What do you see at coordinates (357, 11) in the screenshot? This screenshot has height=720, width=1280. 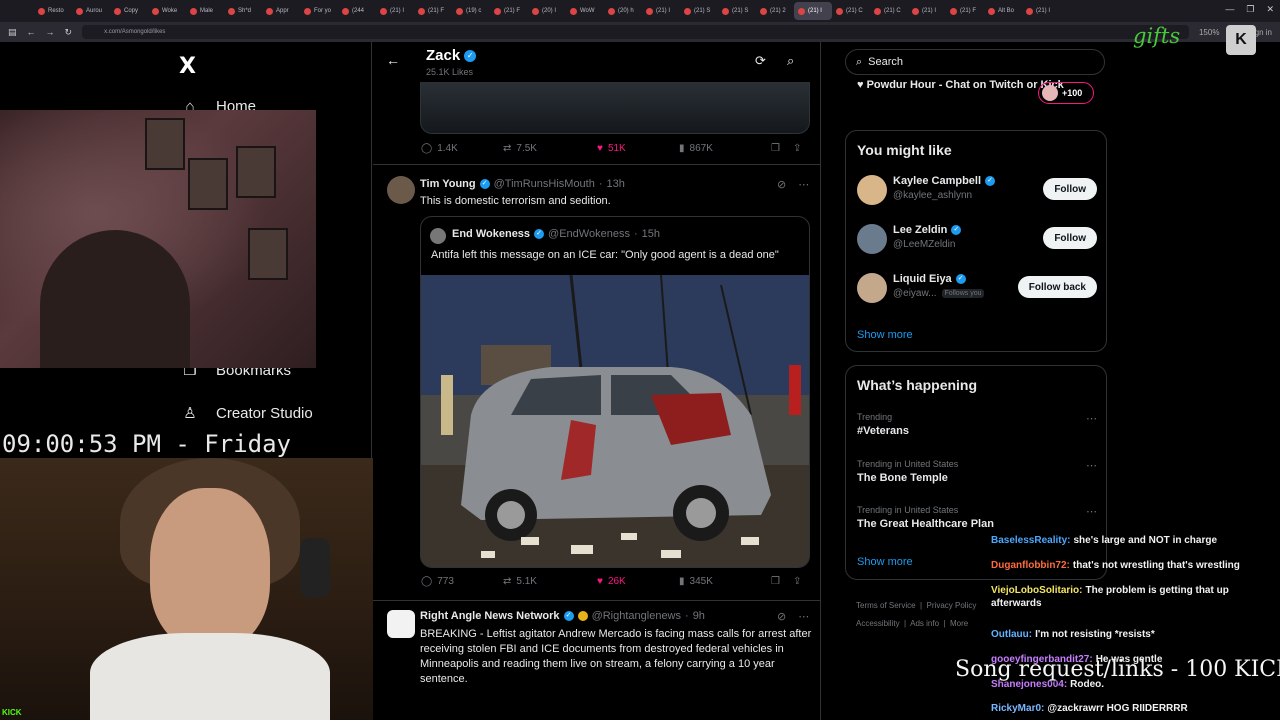 I see `browser-tab: (244` at bounding box center [357, 11].